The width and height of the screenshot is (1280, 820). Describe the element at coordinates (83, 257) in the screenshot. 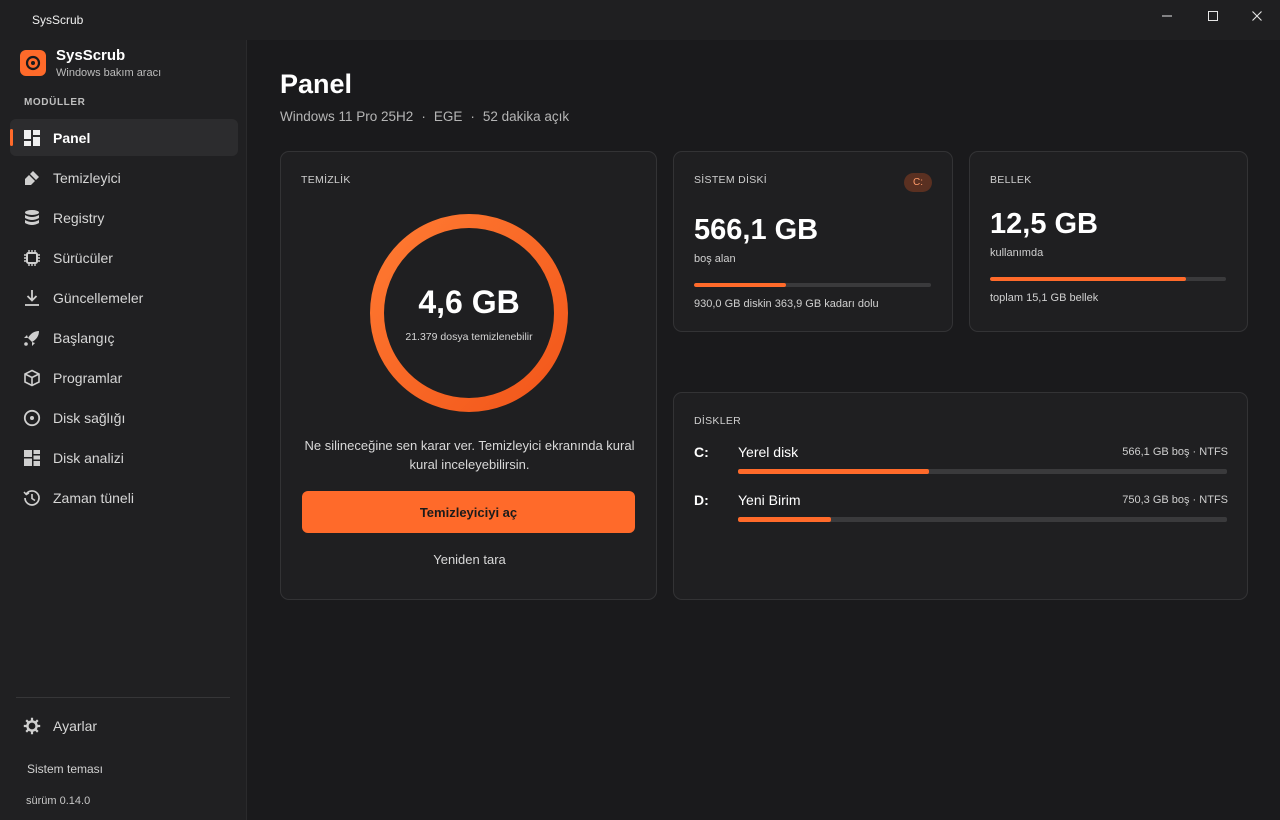

I see `sidebar-item-label: Sürücüler` at that location.